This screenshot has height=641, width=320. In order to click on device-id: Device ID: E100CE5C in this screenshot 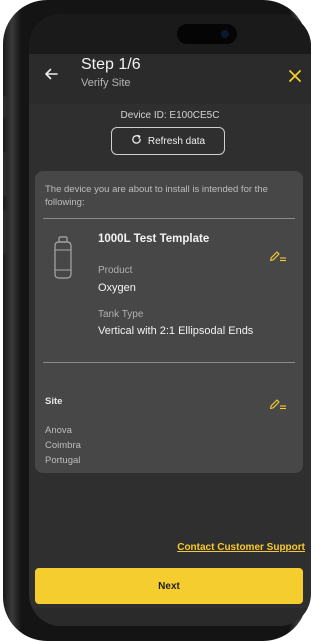, I will do `click(170, 115)`.